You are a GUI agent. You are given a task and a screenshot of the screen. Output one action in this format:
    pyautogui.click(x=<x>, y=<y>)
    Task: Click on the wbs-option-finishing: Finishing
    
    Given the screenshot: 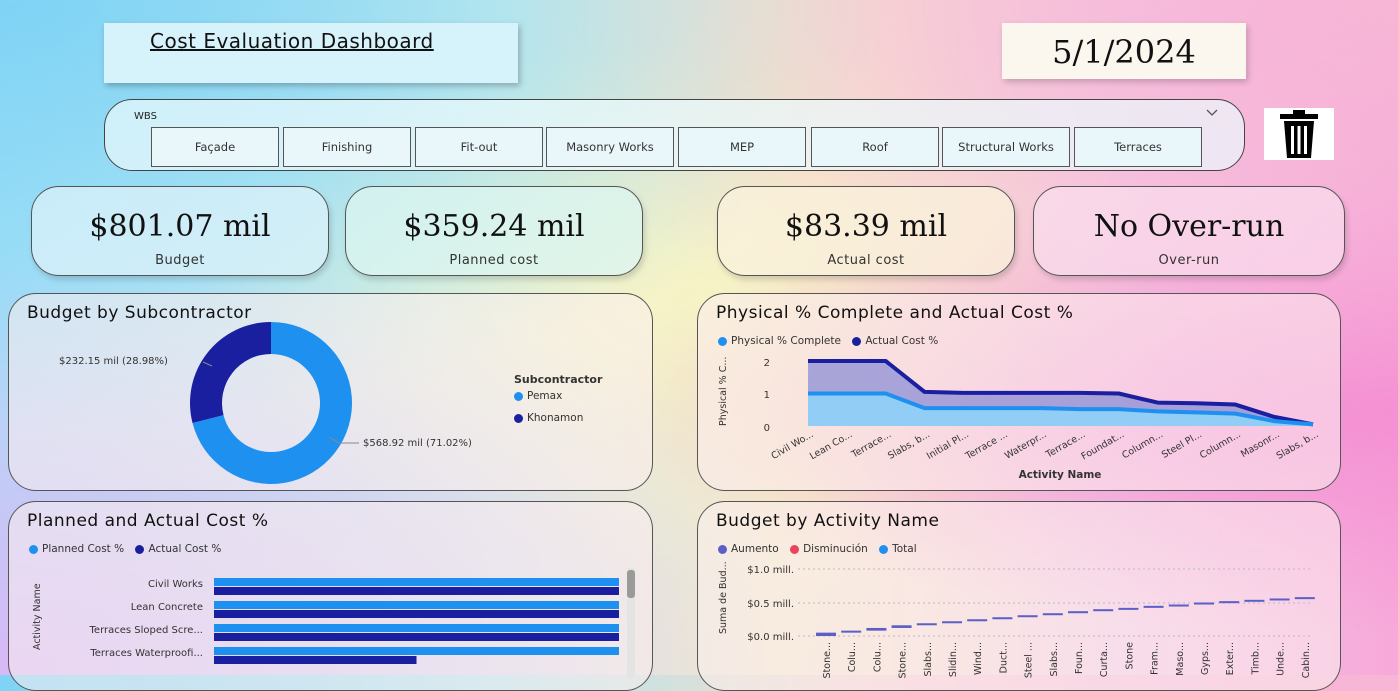 What is the action you would take?
    pyautogui.click(x=347, y=147)
    